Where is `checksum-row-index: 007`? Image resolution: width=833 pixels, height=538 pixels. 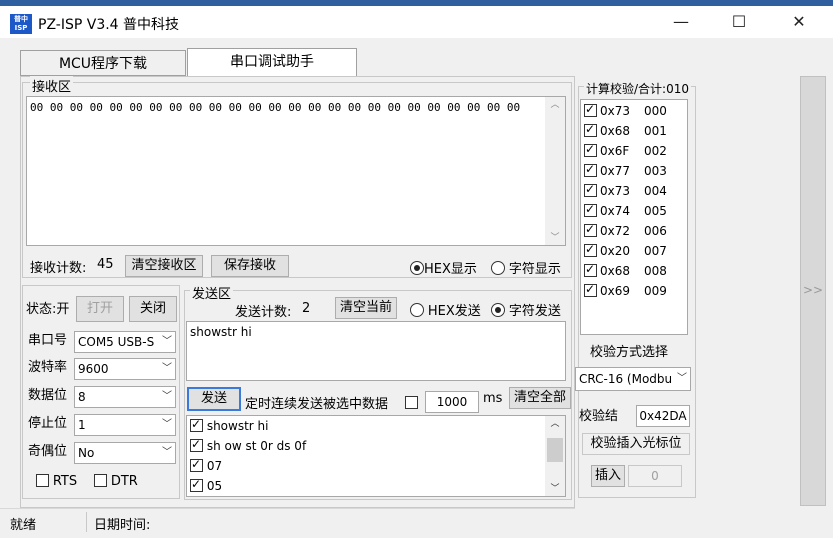 checksum-row-index: 007 is located at coordinates (655, 251).